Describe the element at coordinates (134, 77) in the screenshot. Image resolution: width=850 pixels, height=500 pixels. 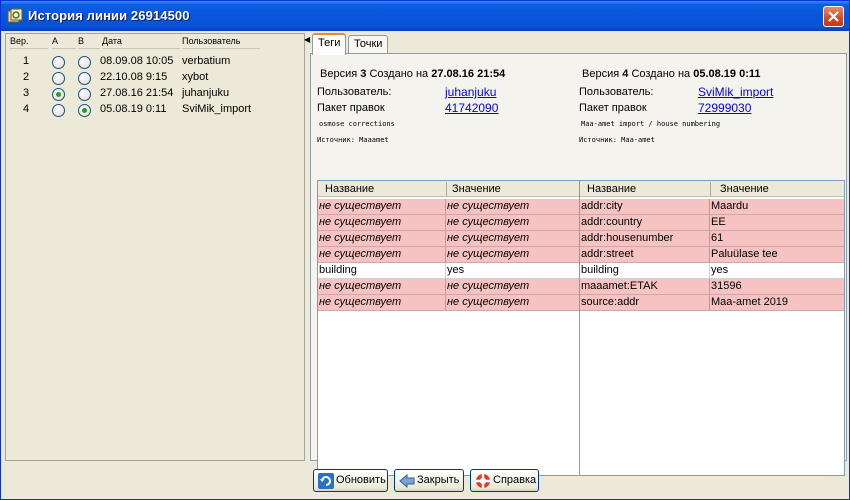
I see `version-date: 22.10.08 9:15` at that location.